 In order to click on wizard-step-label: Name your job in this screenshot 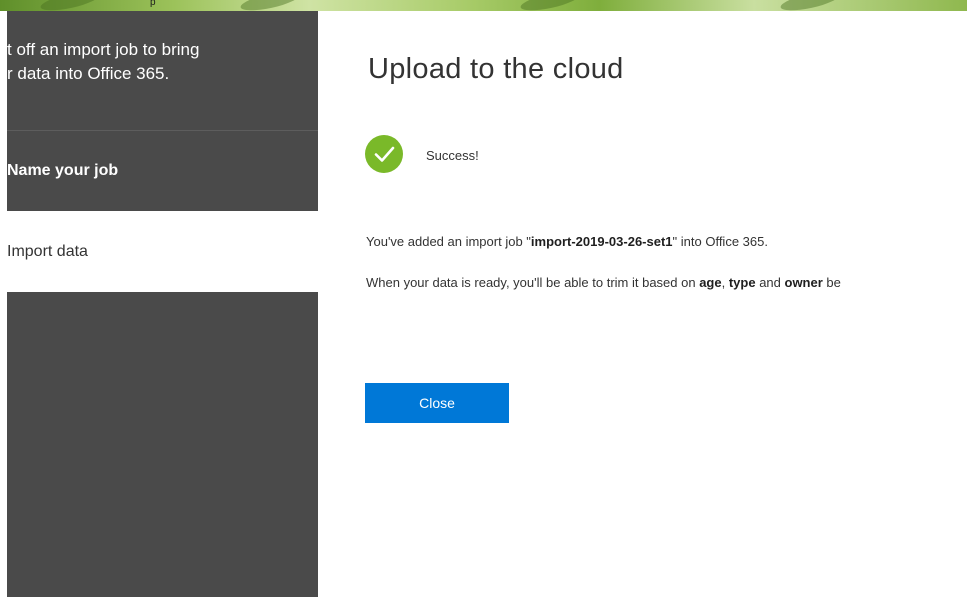, I will do `click(63, 170)`.